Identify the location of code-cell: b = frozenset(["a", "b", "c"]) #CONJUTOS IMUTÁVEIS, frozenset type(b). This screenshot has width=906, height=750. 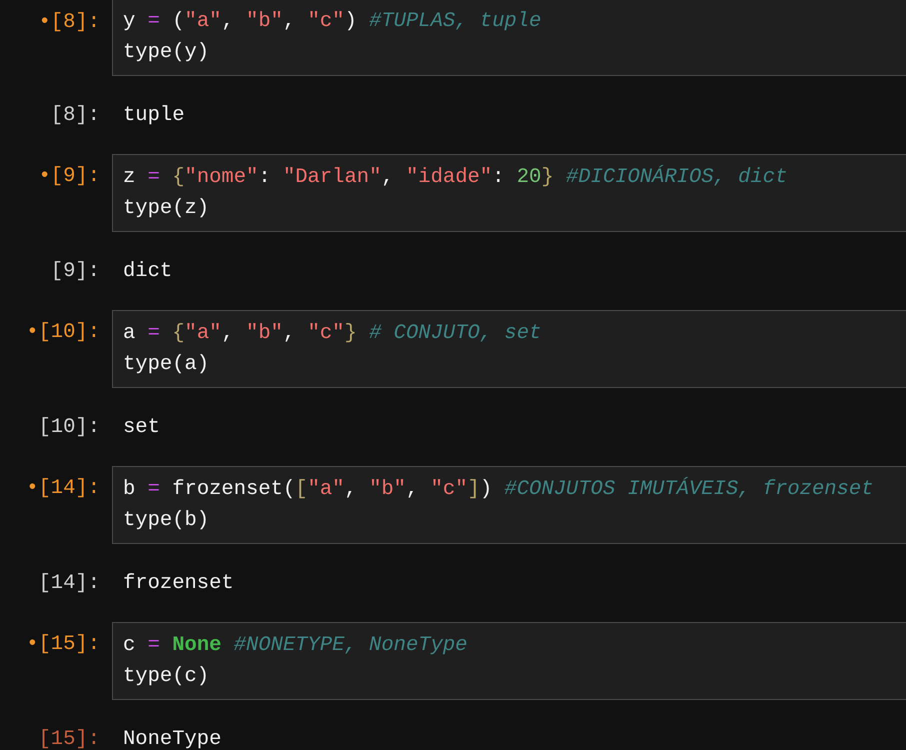
(509, 505).